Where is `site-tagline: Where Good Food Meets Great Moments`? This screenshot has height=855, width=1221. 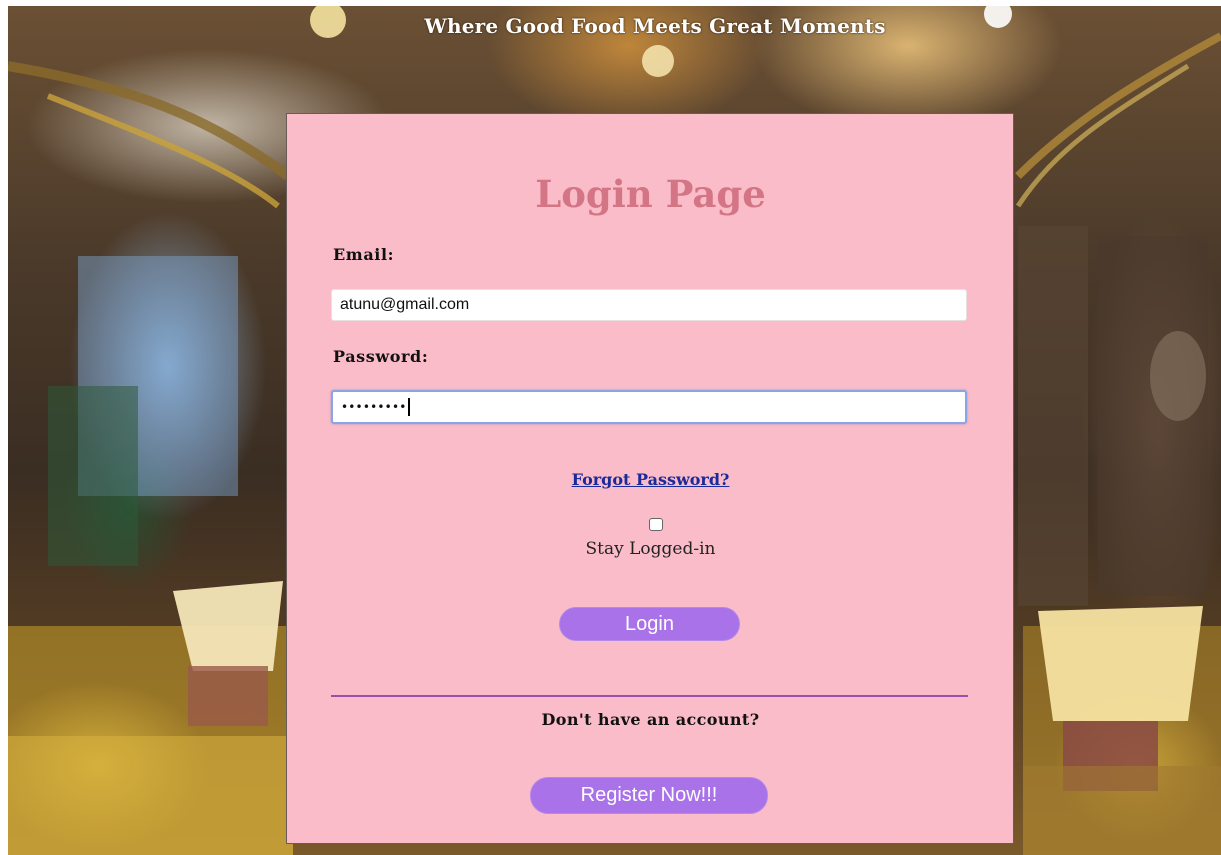 site-tagline: Where Good Food Meets Great Moments is located at coordinates (655, 26).